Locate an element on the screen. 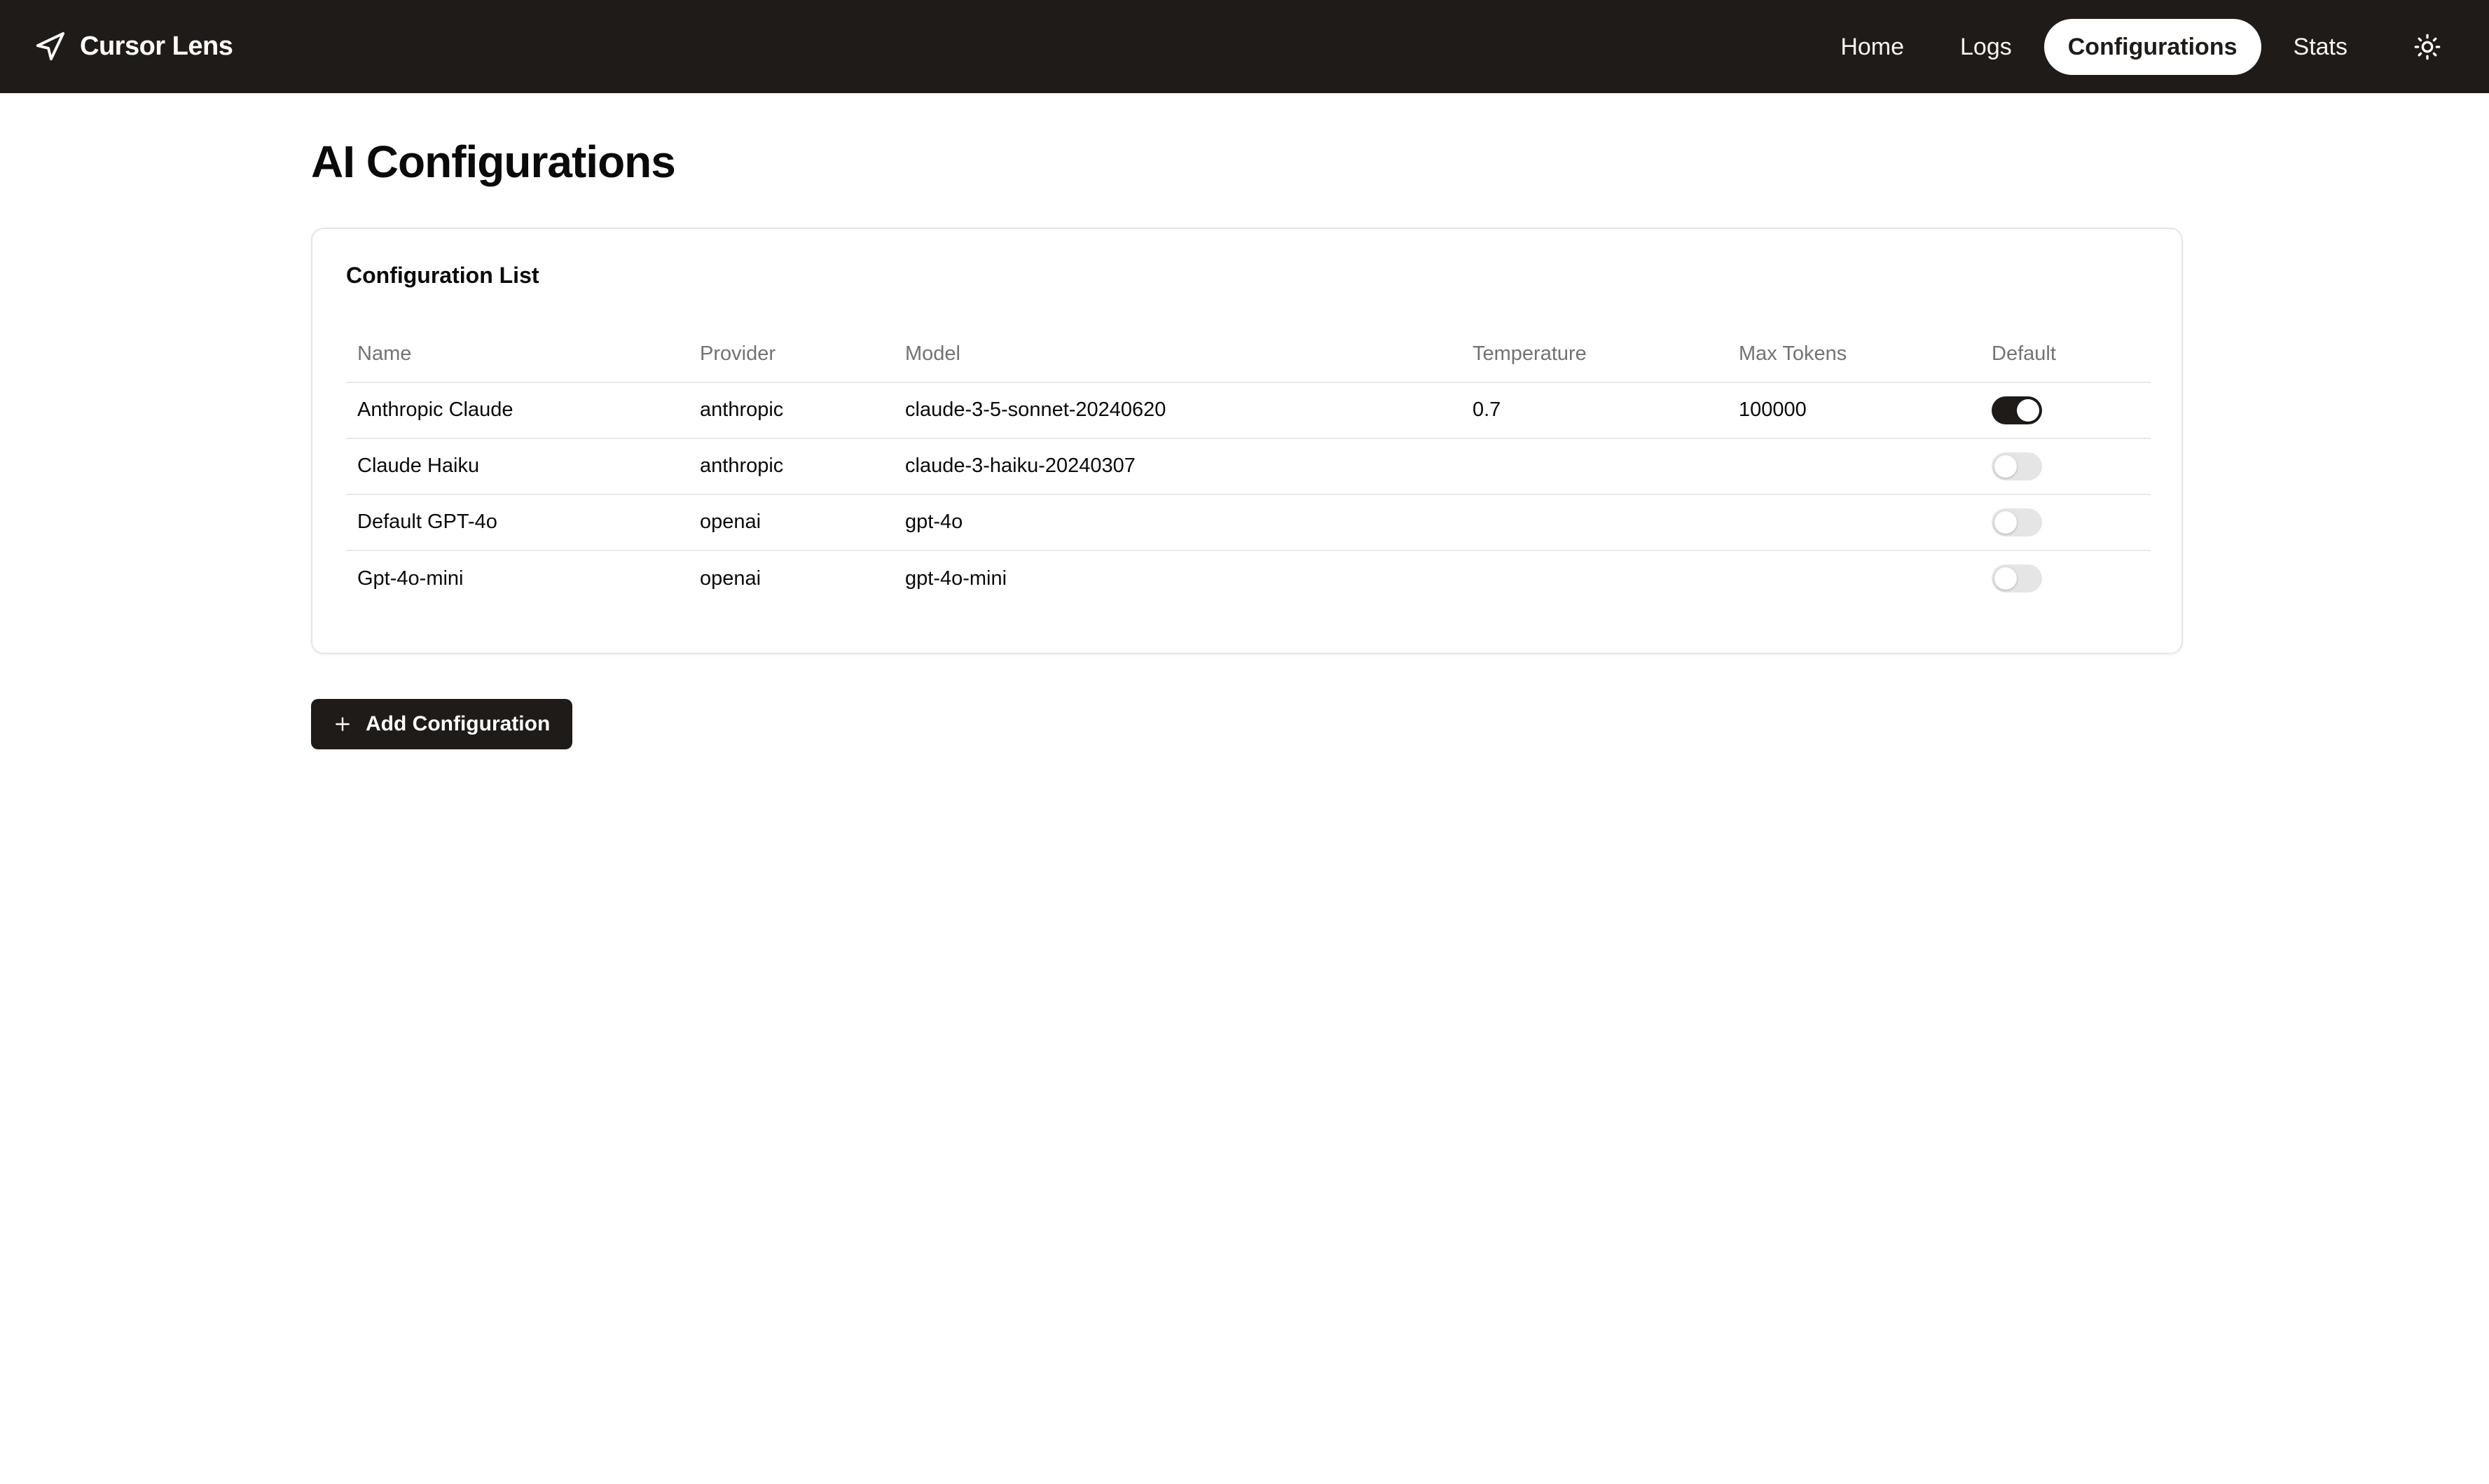 The image size is (2489, 1484). nav-item-logs: Logs is located at coordinates (1986, 47).